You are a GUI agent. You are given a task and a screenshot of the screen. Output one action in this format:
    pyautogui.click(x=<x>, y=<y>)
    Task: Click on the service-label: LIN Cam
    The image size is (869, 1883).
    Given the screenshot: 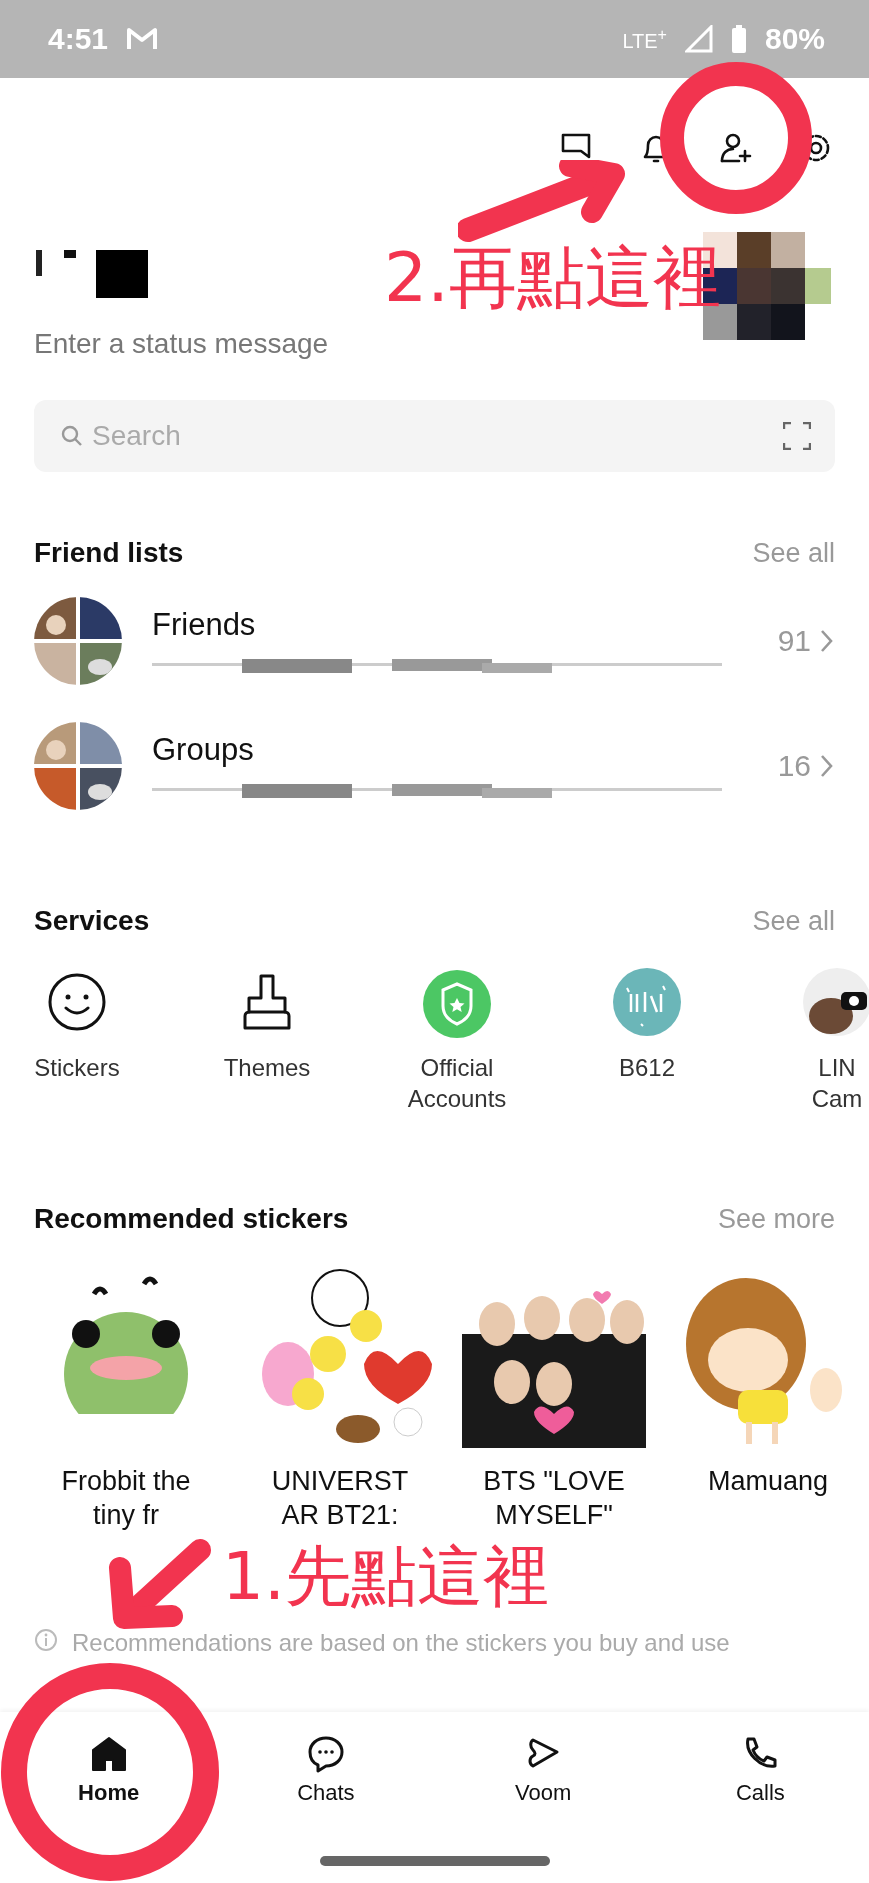 What is the action you would take?
    pyautogui.click(x=837, y=1083)
    